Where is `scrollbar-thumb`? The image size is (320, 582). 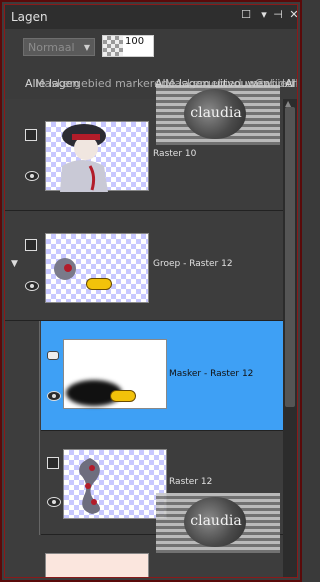
scrollbar-thumb is located at coordinates (290, 257).